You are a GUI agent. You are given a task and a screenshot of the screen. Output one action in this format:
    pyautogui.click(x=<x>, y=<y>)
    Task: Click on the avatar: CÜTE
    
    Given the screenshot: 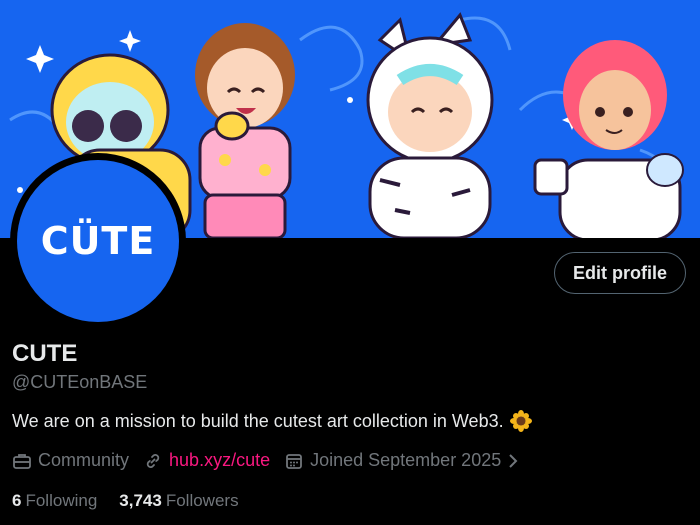 What is the action you would take?
    pyautogui.click(x=98, y=241)
    